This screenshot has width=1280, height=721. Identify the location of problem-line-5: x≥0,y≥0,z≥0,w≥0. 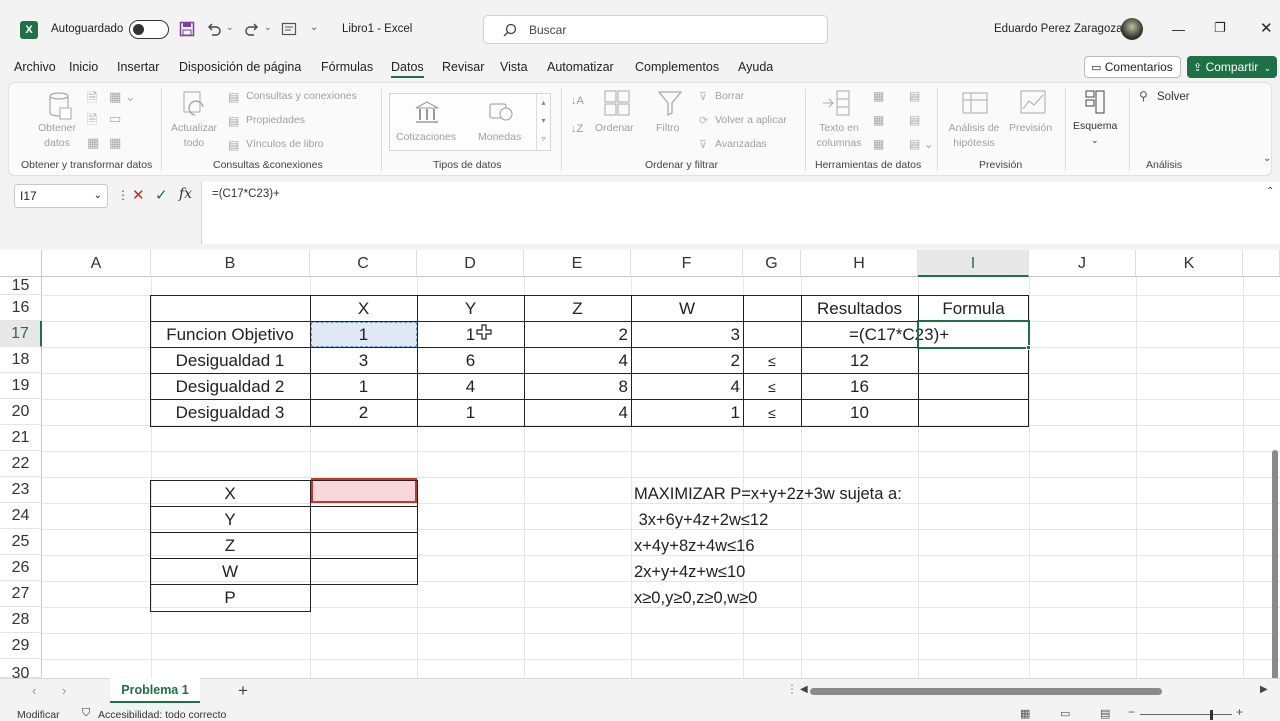
(695, 598).